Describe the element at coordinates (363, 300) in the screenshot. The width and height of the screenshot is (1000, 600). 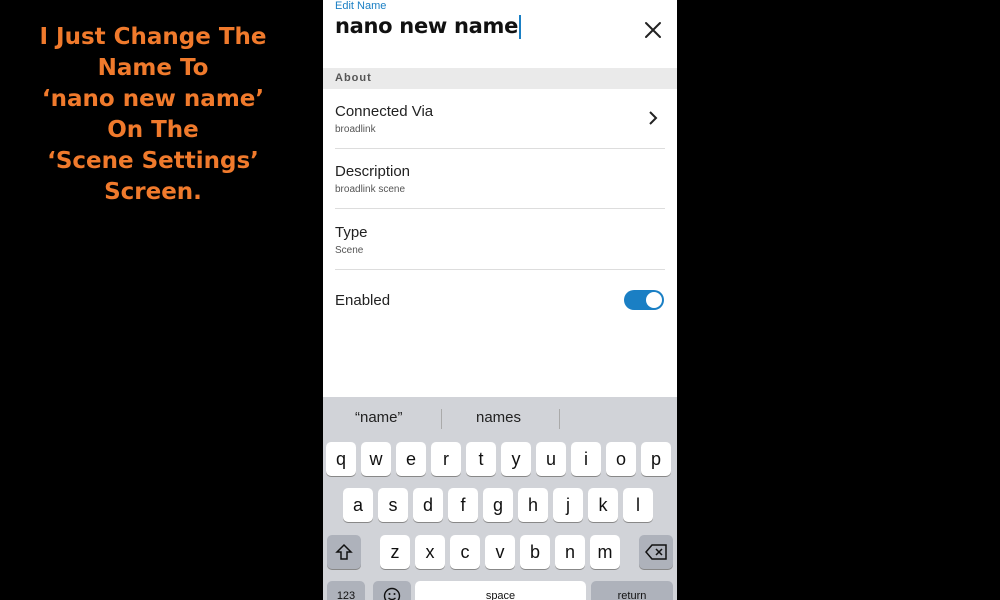
I see `enabled-title: Enabled` at that location.